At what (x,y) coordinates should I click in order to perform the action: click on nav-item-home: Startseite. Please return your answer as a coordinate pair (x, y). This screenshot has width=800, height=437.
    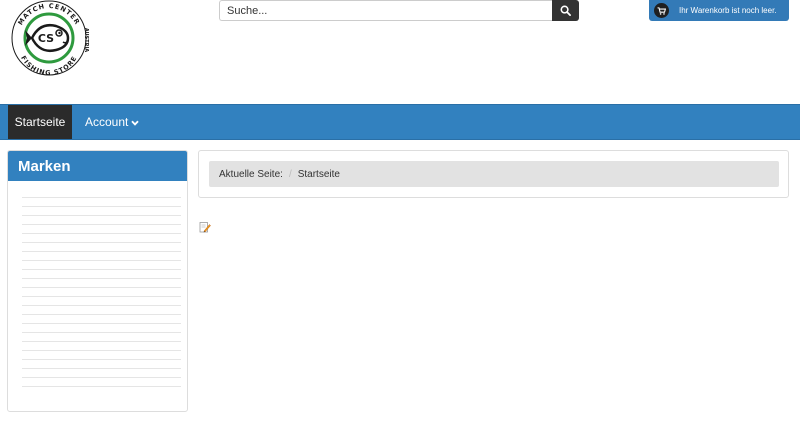
    Looking at the image, I should click on (40, 122).